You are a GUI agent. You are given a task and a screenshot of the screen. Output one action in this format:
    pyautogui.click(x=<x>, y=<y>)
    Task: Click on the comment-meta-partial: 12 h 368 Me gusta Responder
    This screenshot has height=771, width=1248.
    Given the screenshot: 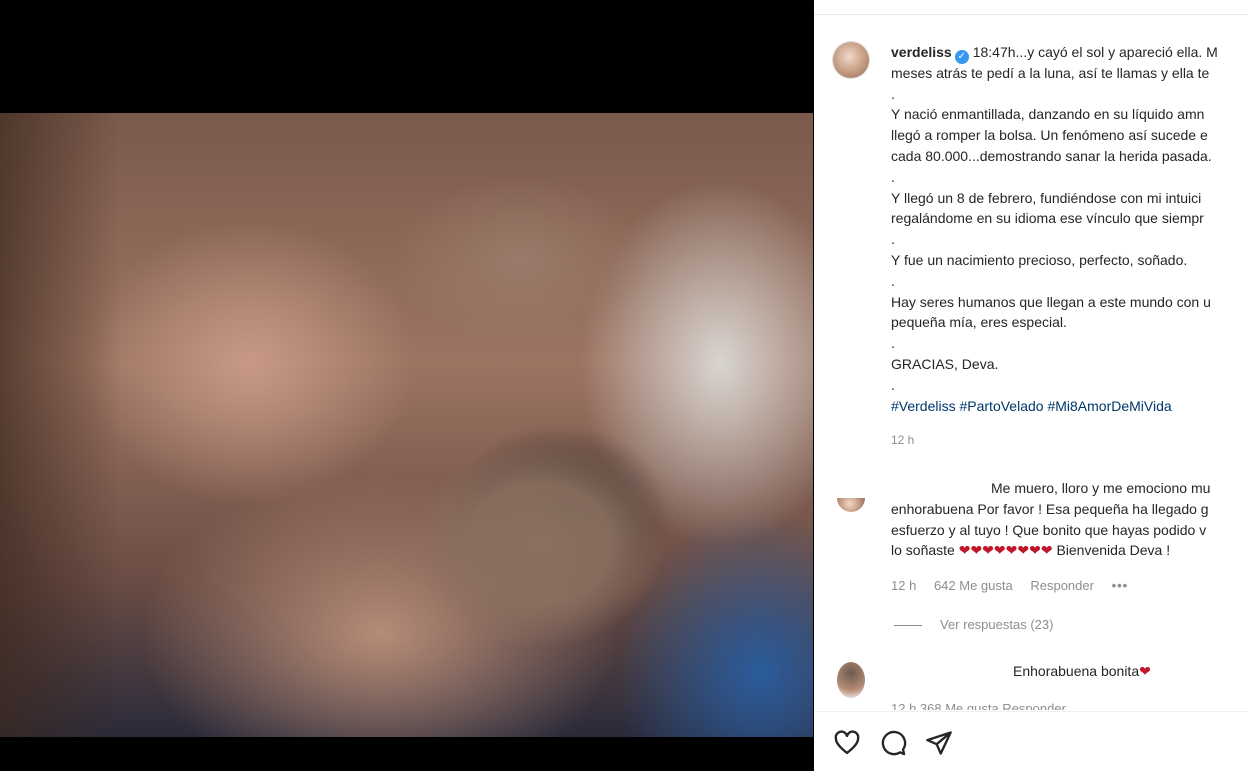 What is the action you would take?
    pyautogui.click(x=978, y=705)
    